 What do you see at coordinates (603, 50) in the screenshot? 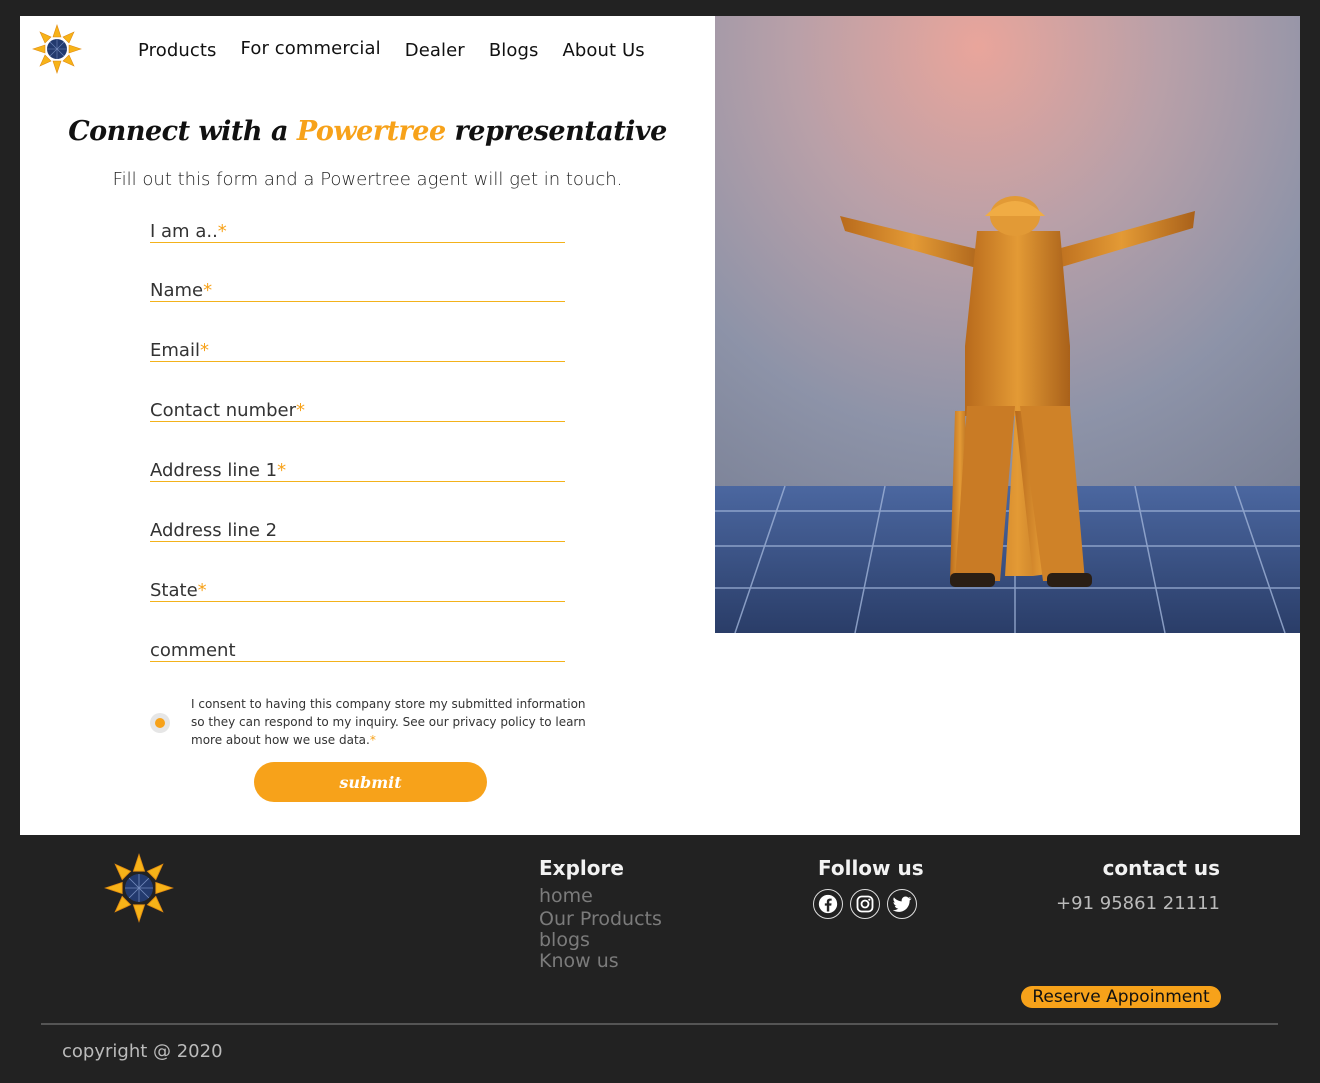
I see `nav-about-us: About Us` at bounding box center [603, 50].